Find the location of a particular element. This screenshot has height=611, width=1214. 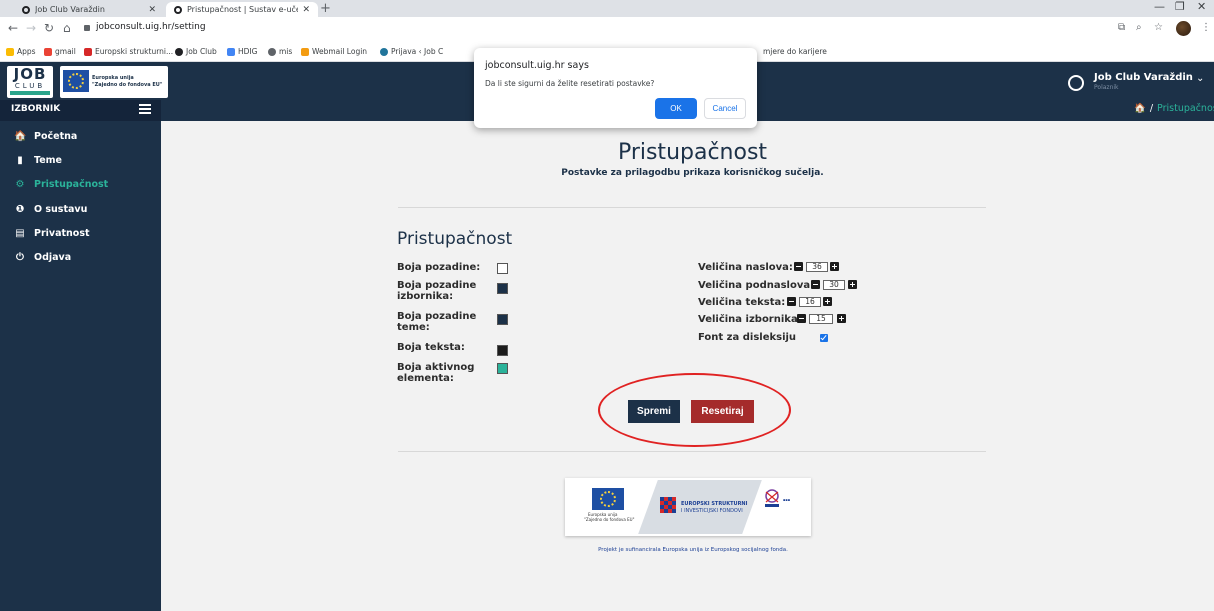

page-title: Pristupačnost is located at coordinates (692, 152).